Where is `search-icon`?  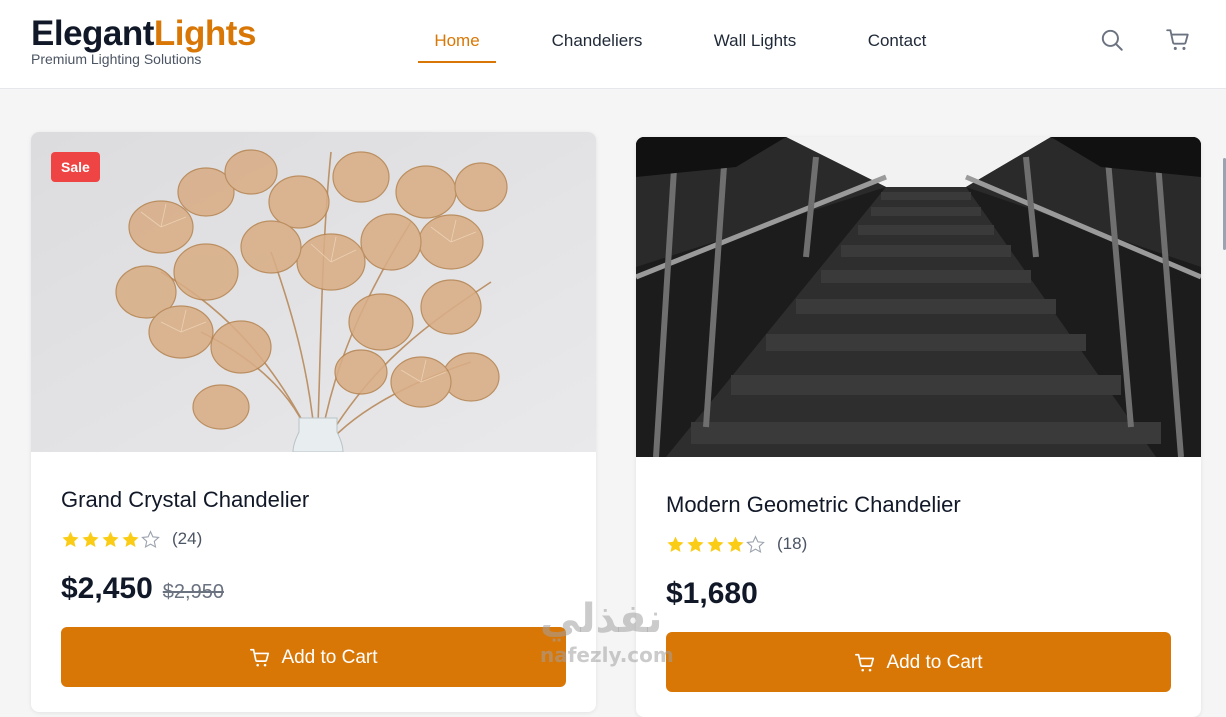 search-icon is located at coordinates (1112, 40).